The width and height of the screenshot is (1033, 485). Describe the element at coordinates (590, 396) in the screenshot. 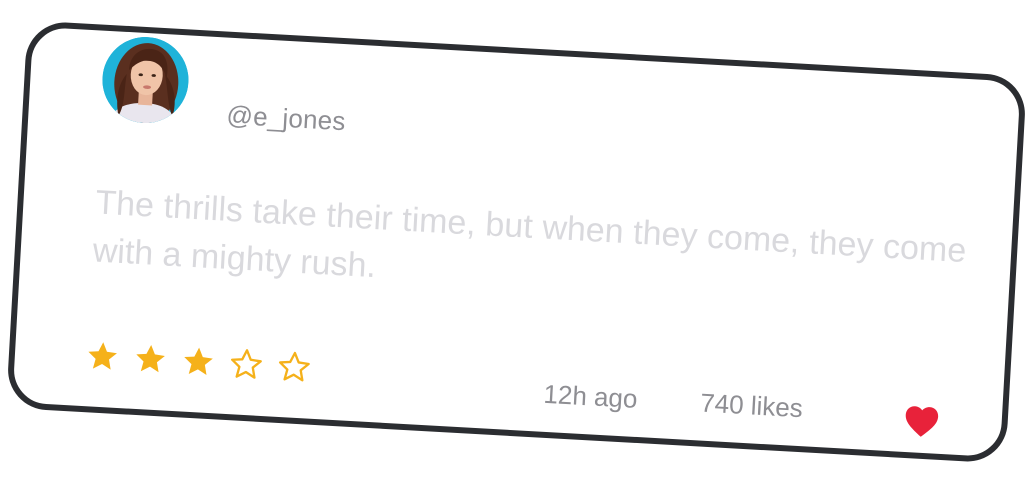

I see `timestamp: 12h ago` at that location.